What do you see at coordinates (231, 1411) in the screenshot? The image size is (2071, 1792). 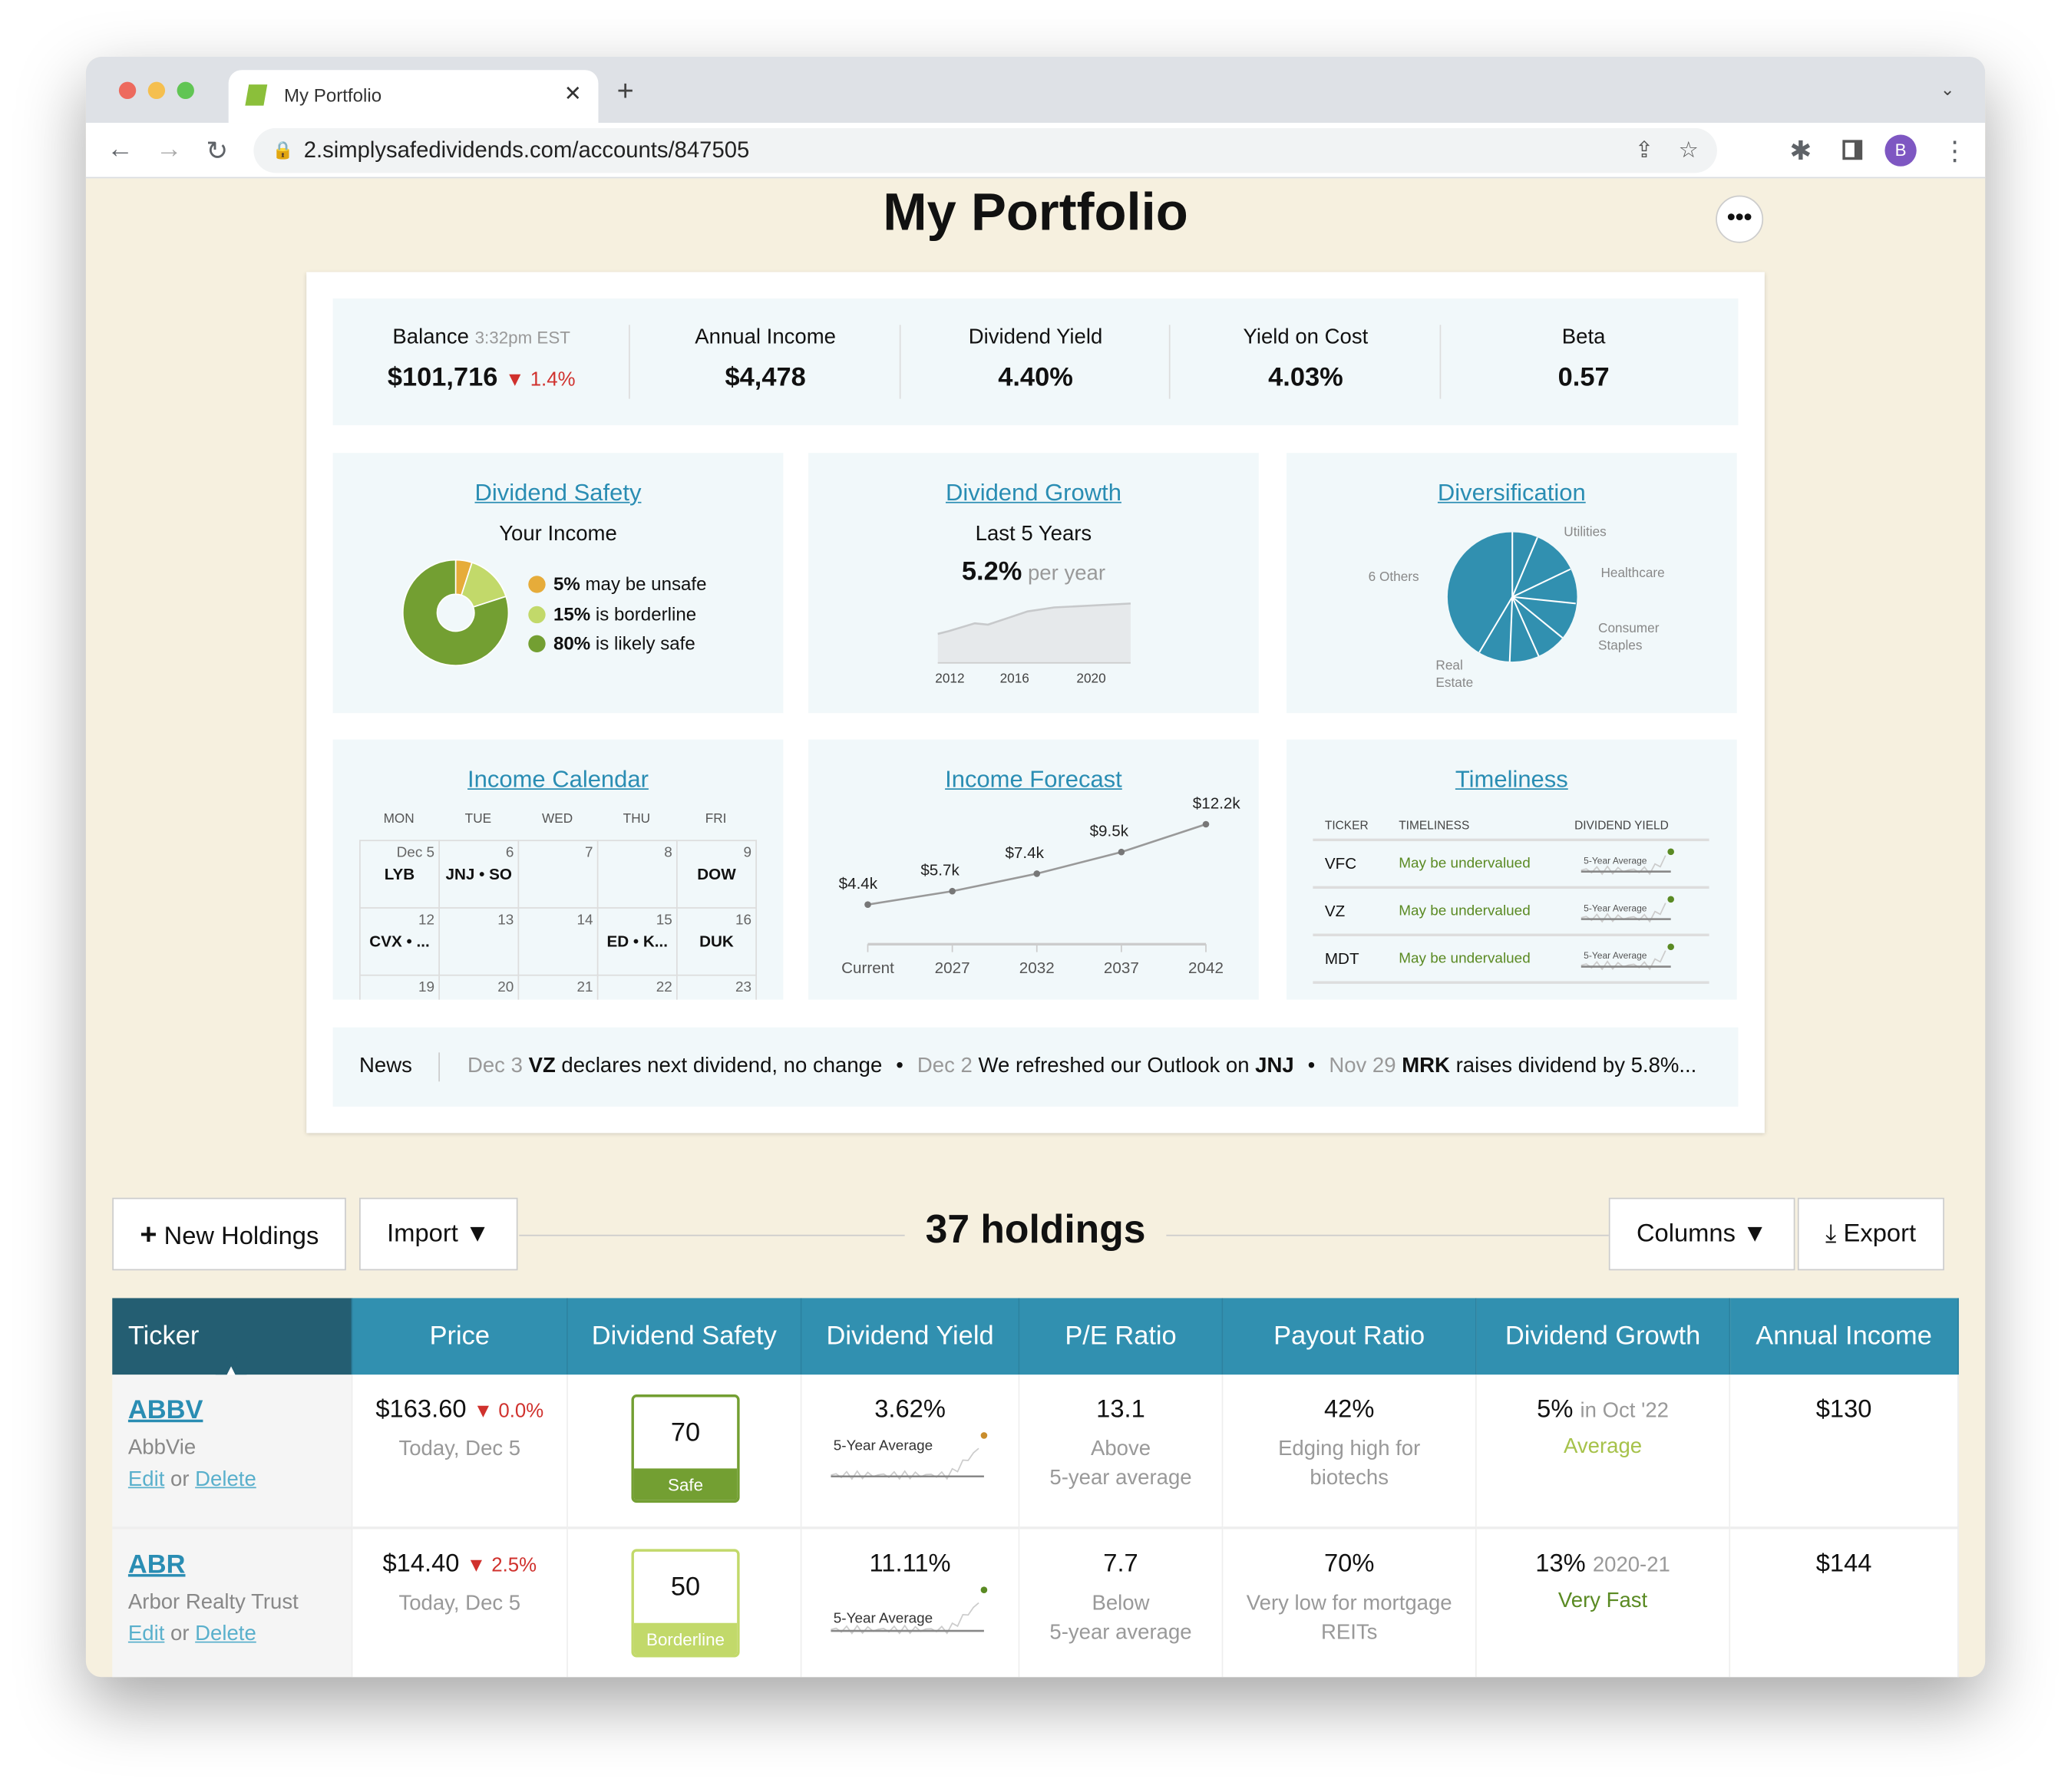 I see `ticker-link: ABBV` at bounding box center [231, 1411].